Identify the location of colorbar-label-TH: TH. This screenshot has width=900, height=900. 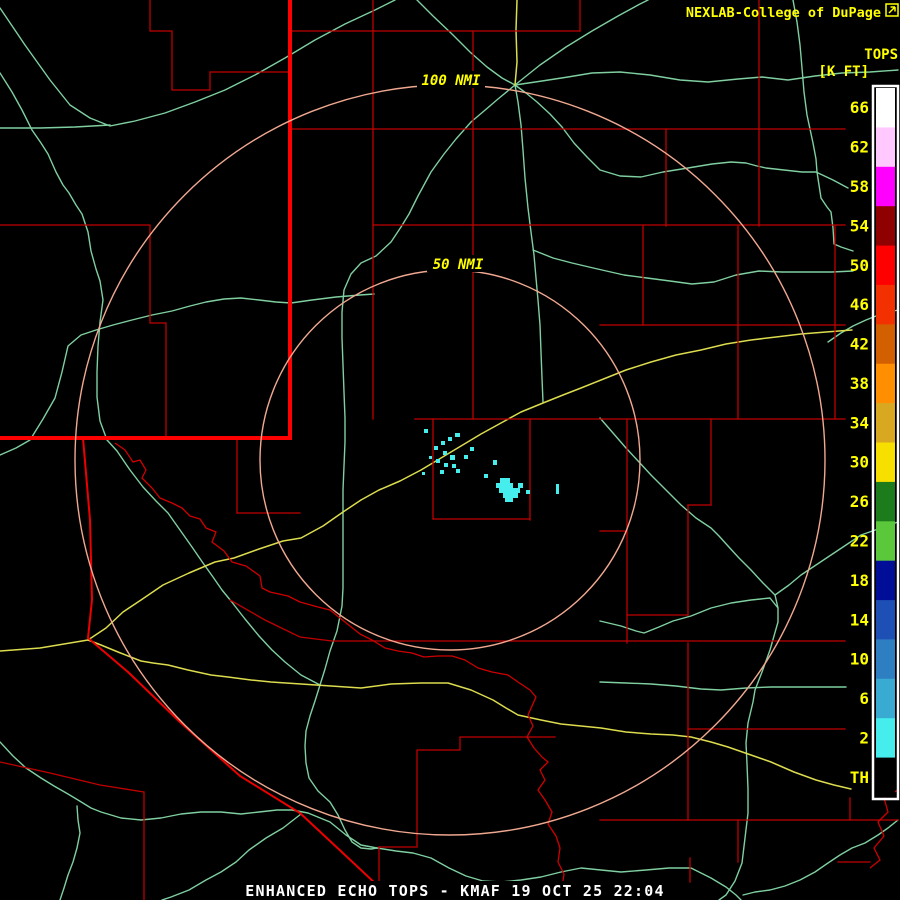
(859, 777).